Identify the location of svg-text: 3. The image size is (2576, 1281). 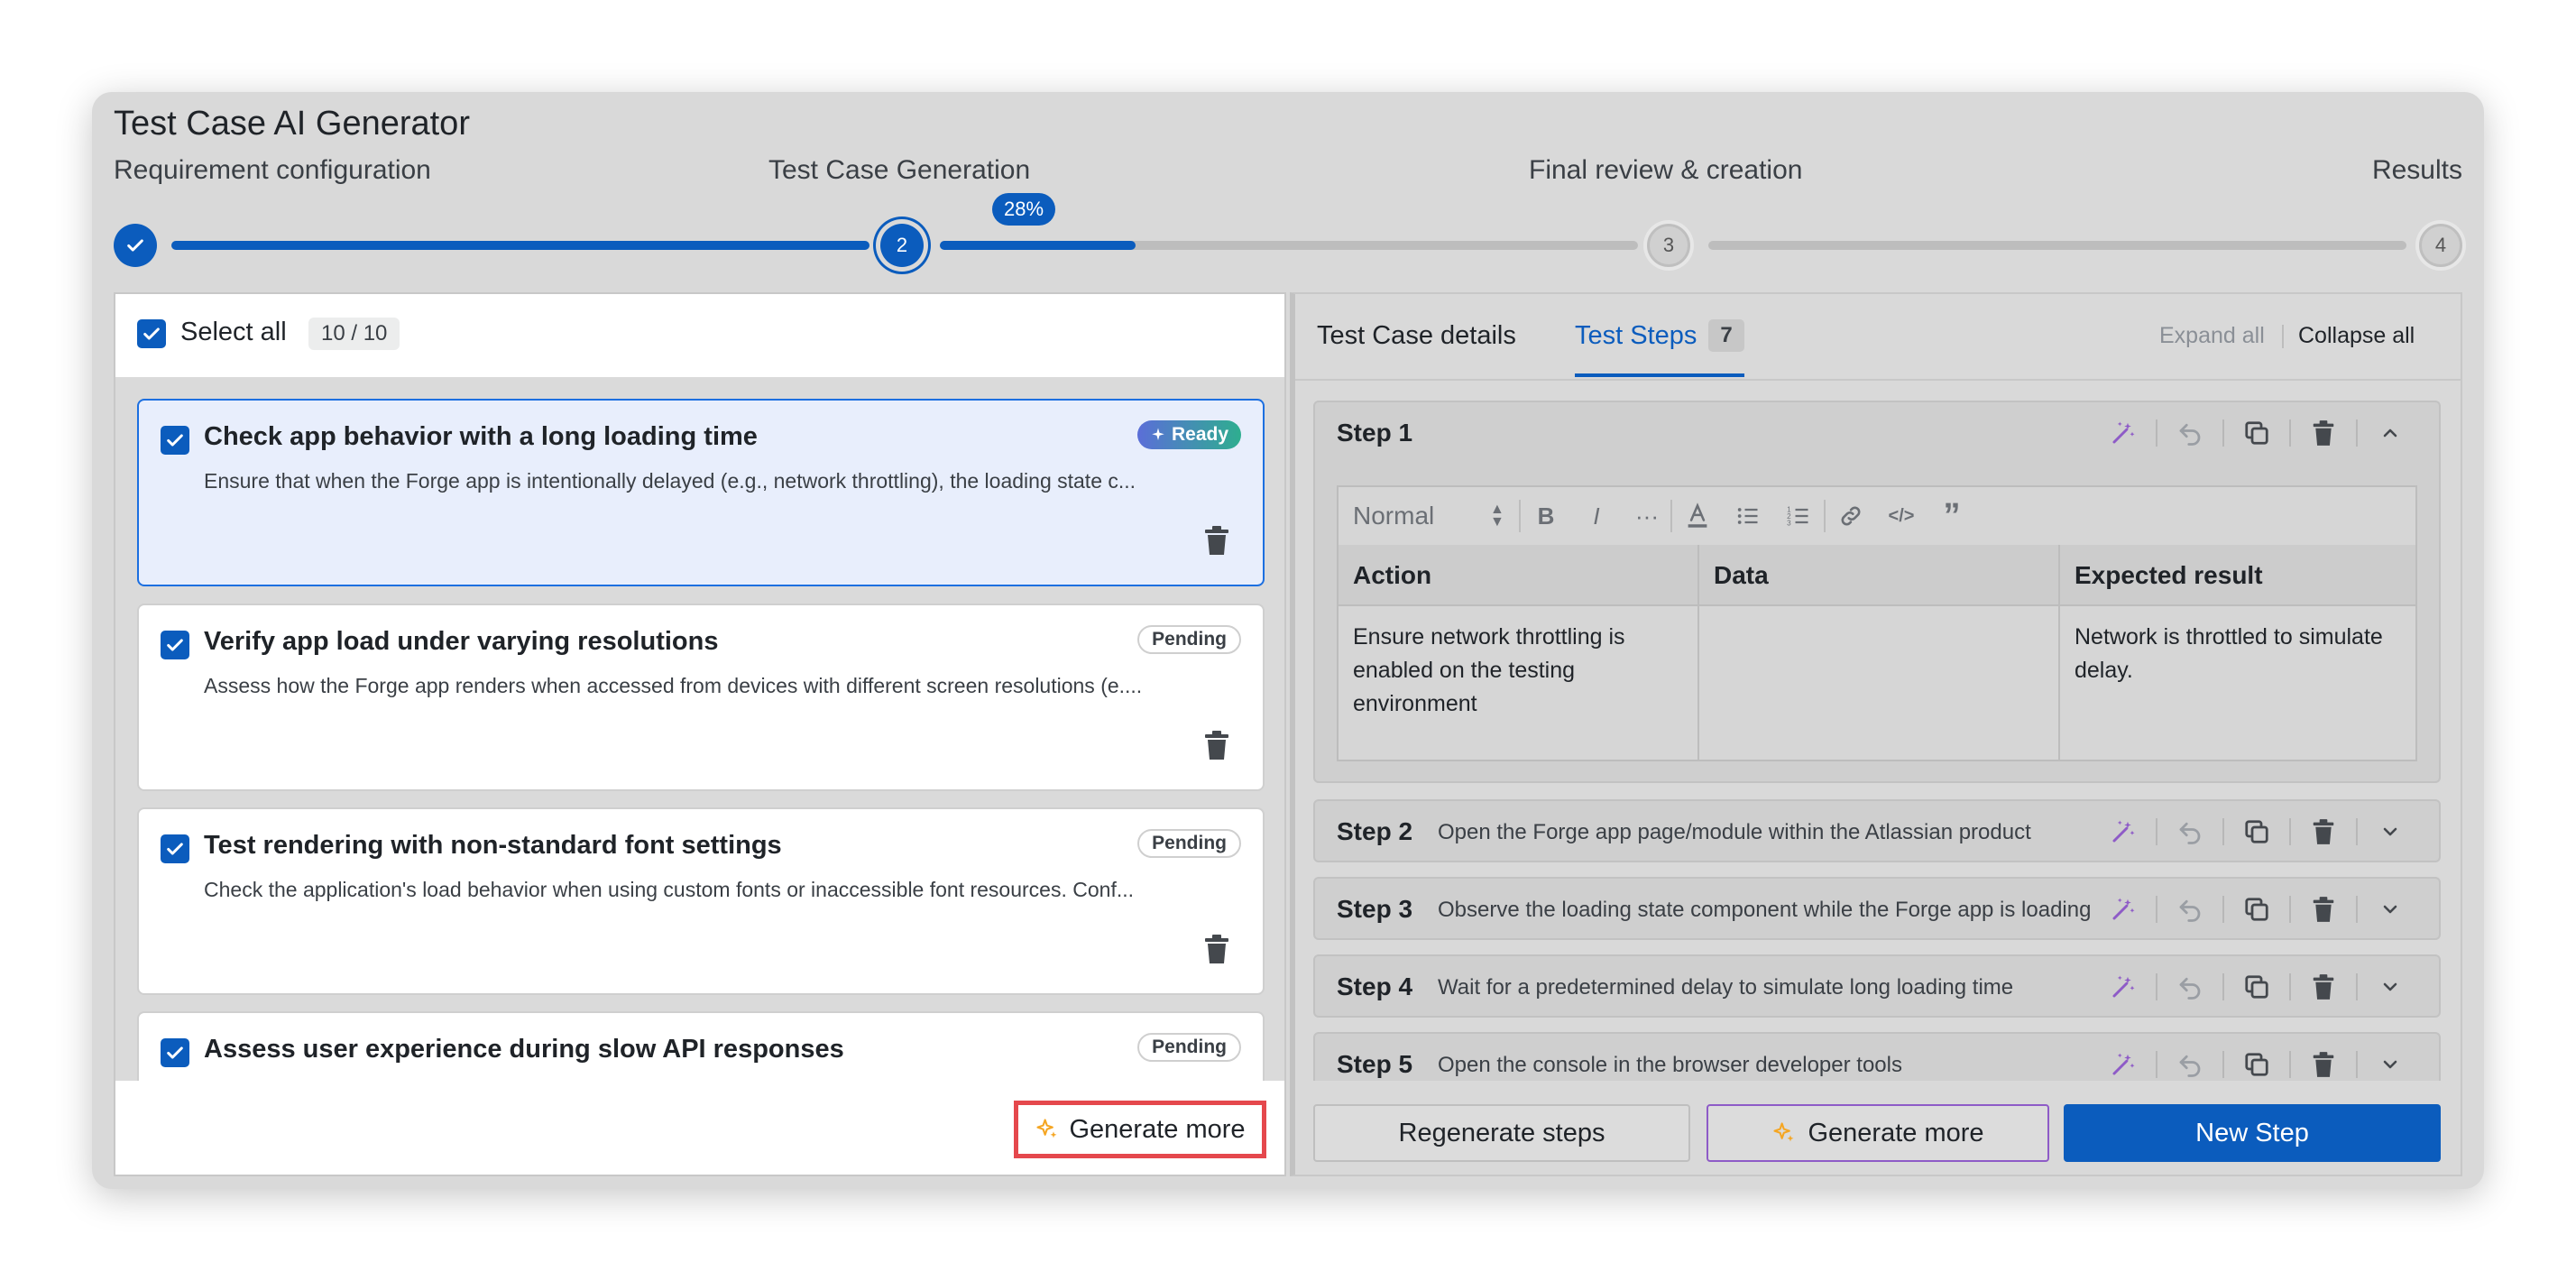
(1789, 524).